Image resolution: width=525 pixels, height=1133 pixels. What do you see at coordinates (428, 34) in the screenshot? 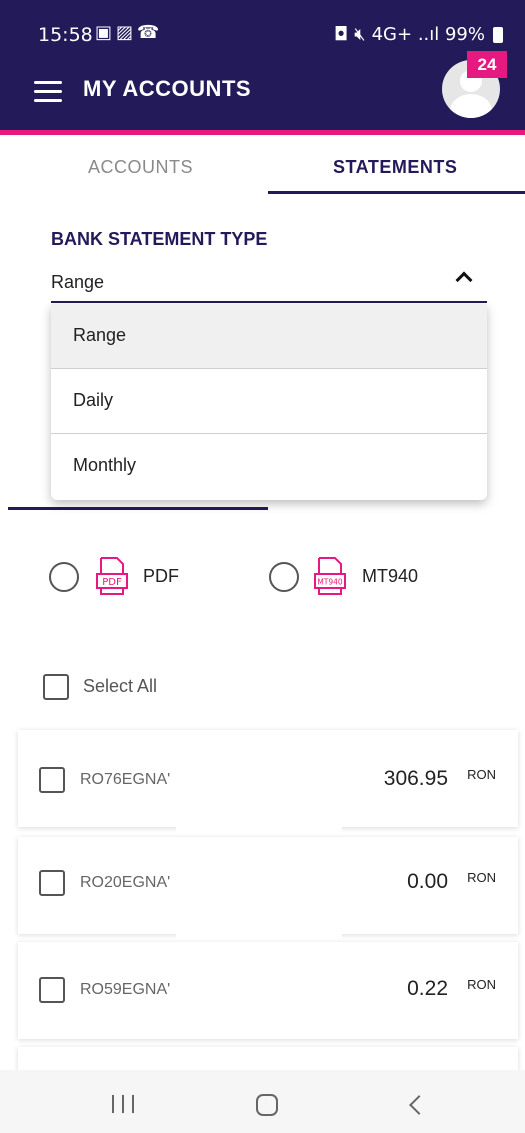
I see `signal-text: 4G+ ..ıl 99%` at bounding box center [428, 34].